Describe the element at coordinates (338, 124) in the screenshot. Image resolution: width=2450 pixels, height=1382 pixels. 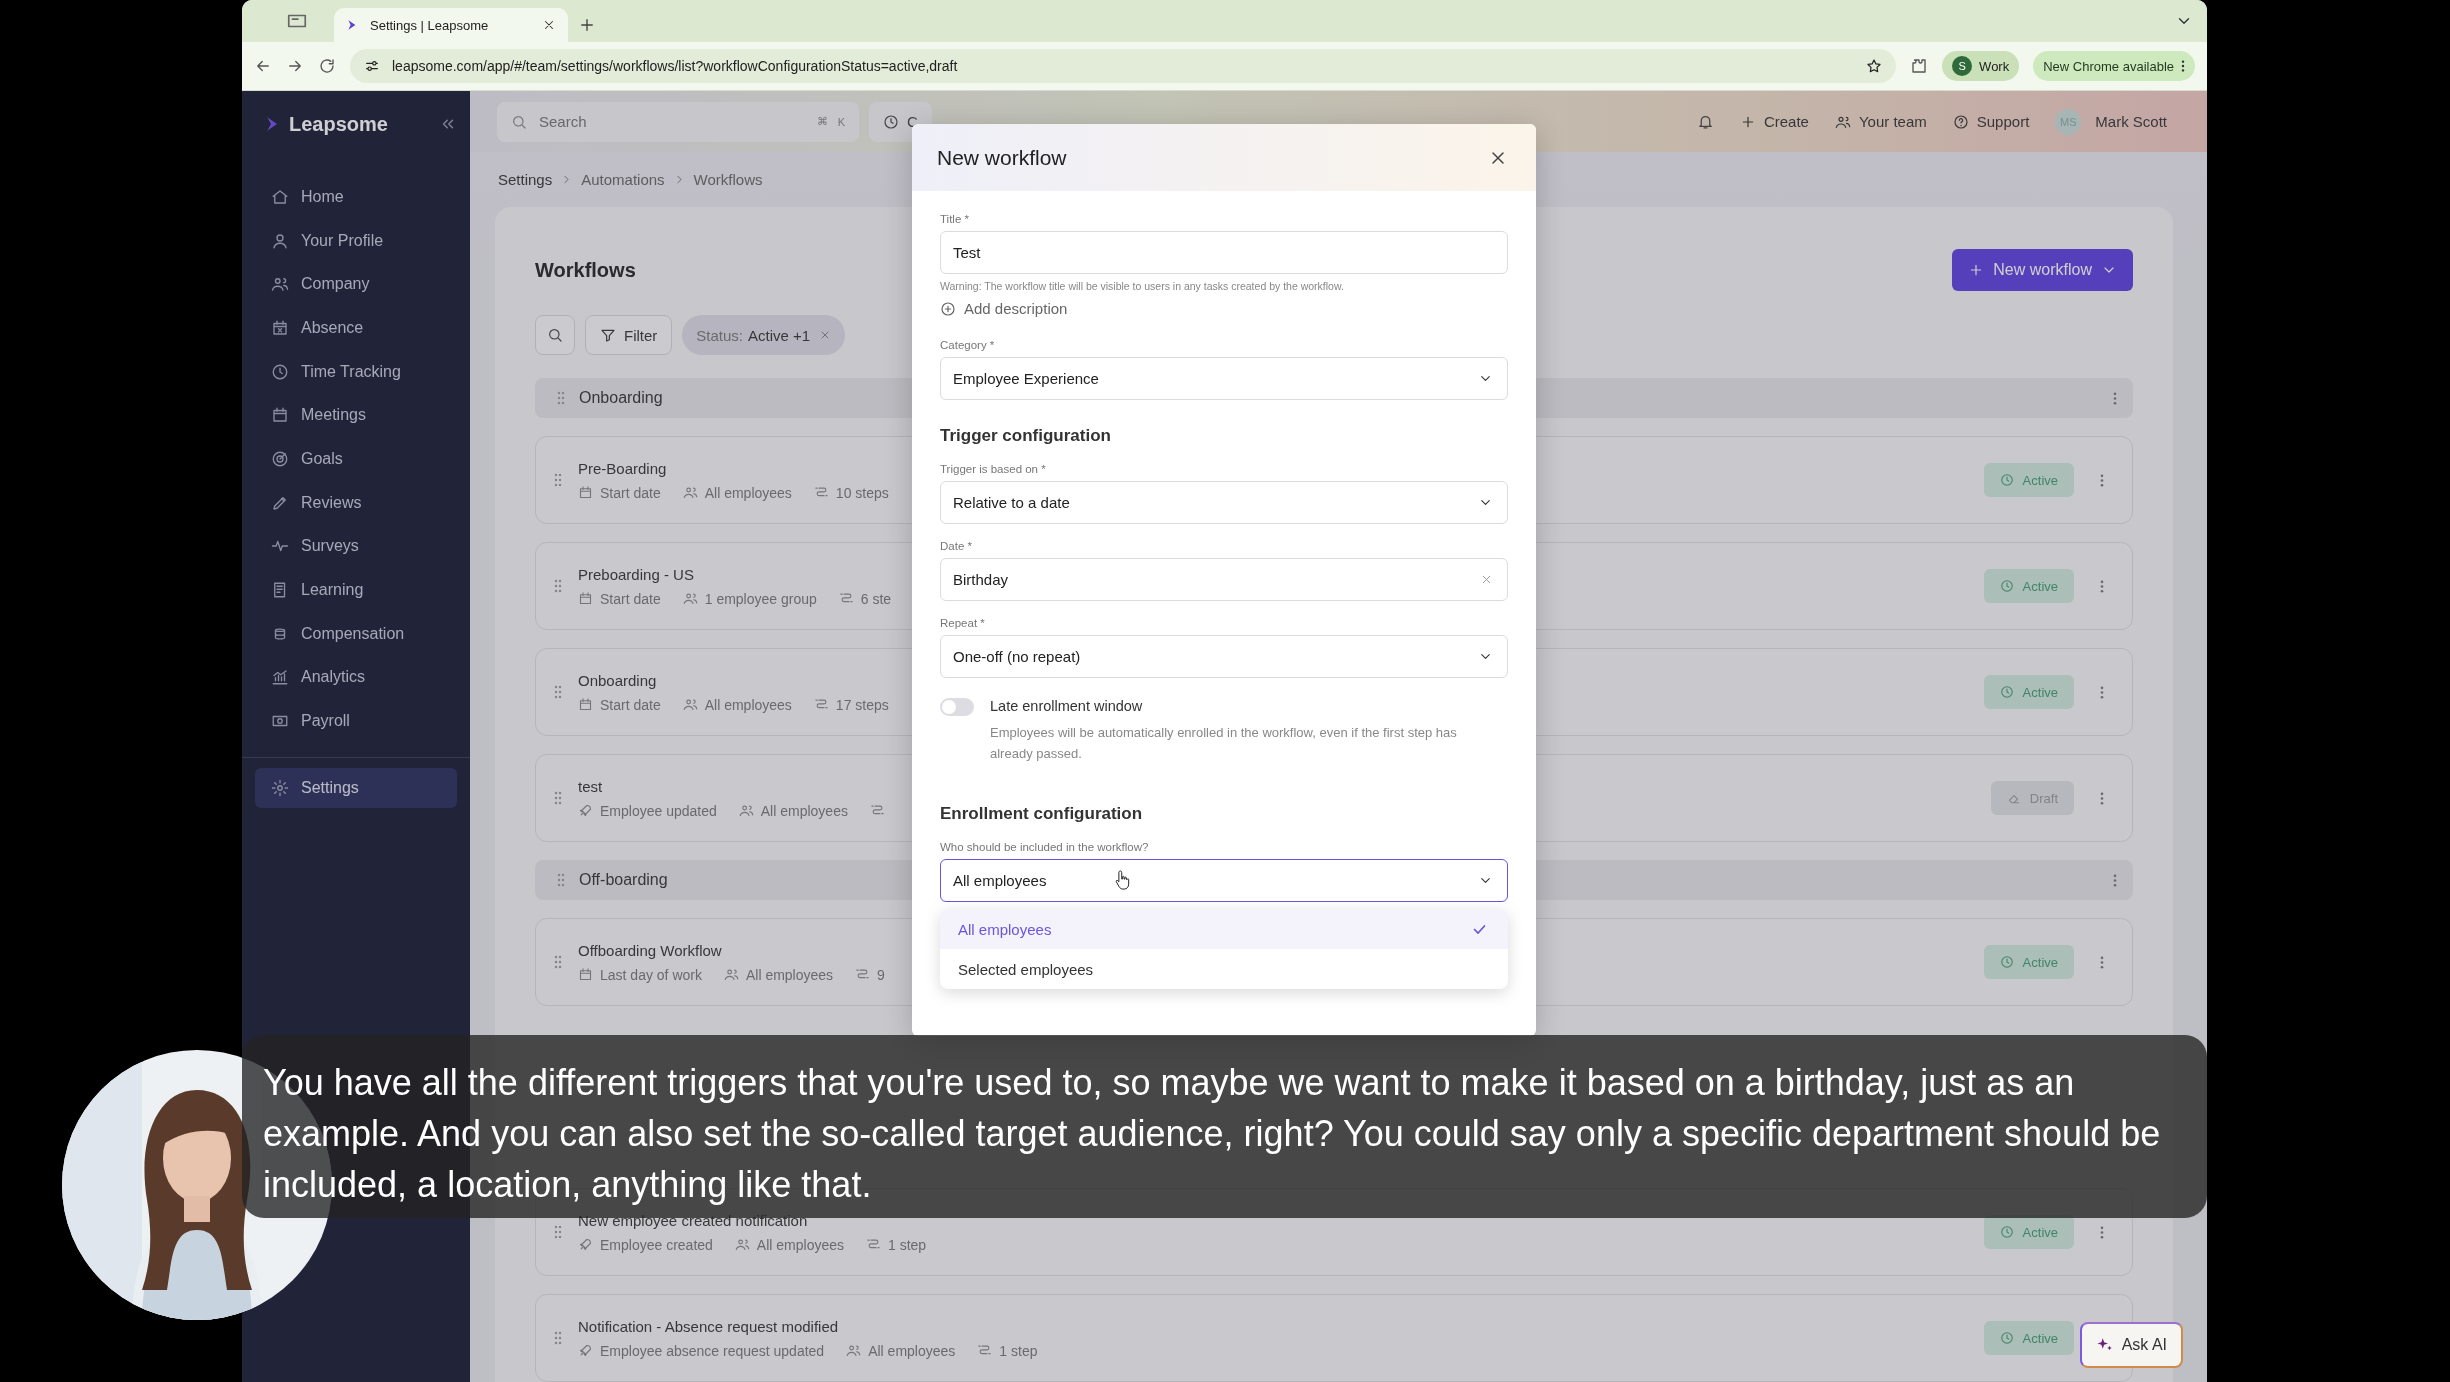
I see `brand-name: Leapsome` at that location.